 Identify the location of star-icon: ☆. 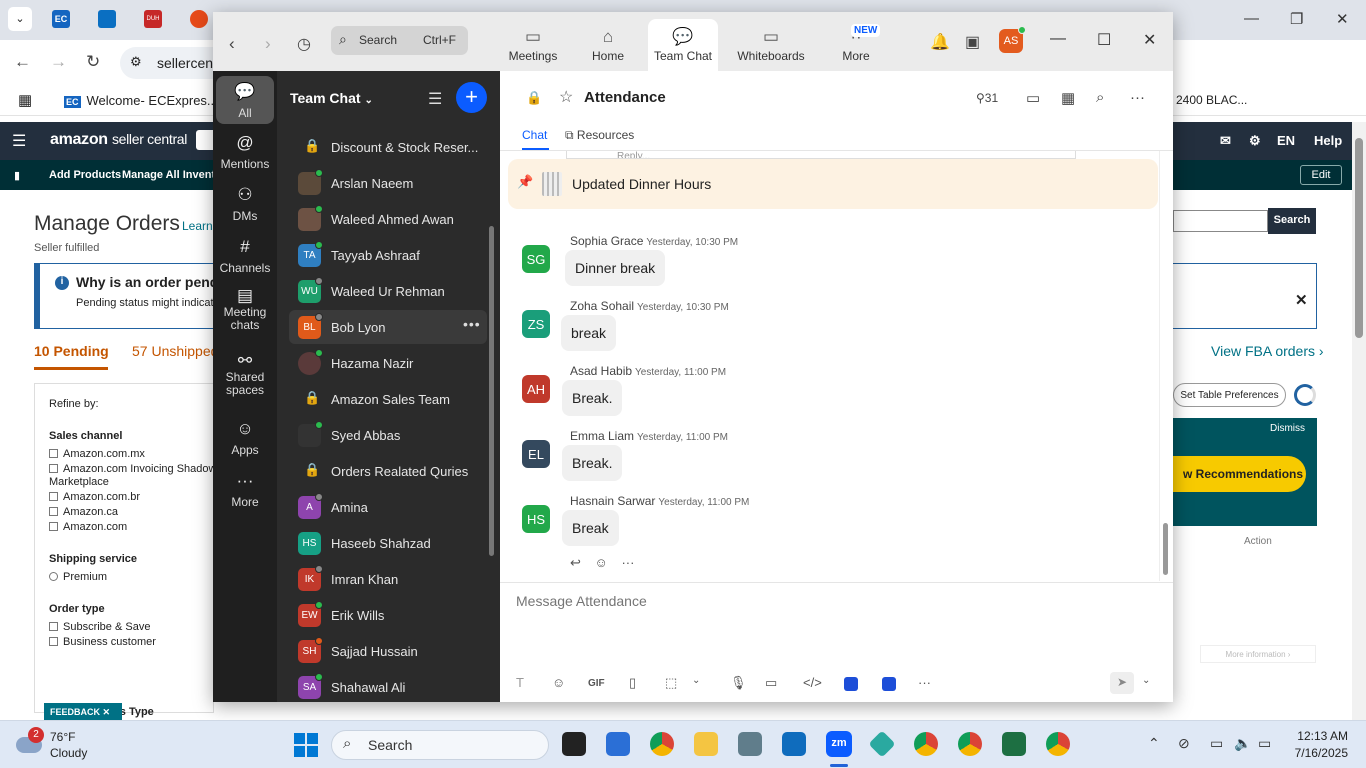
(566, 97).